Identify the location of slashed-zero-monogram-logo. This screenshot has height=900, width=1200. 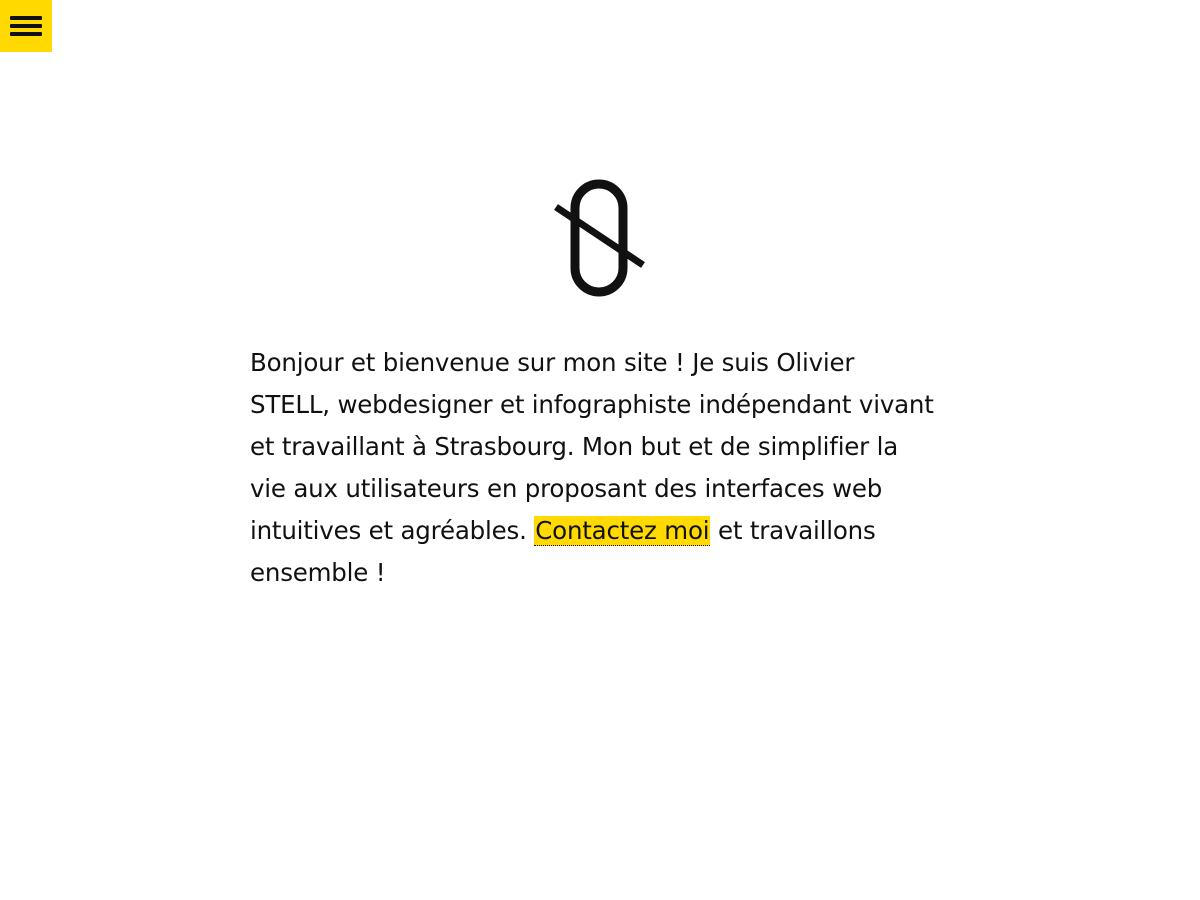
(599, 238).